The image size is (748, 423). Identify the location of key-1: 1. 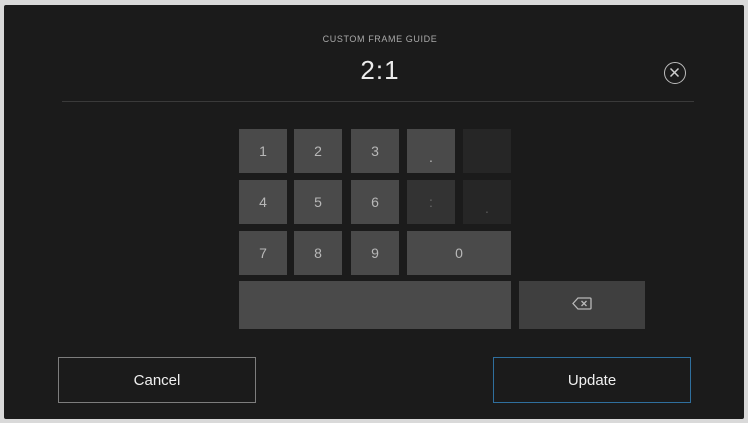
(263, 151).